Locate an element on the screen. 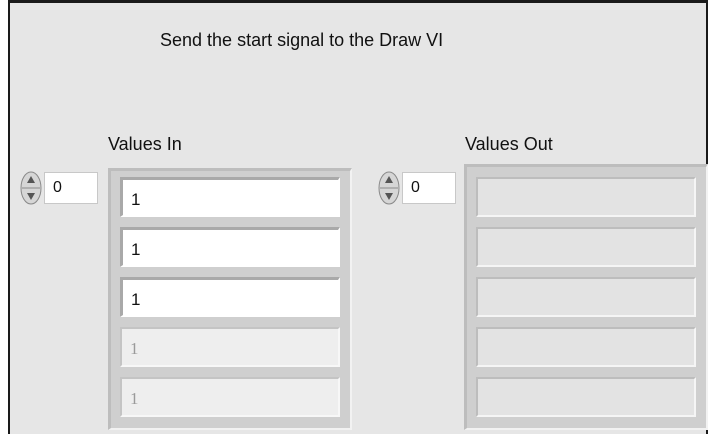  values-in-element-3: 1 is located at coordinates (230, 347).